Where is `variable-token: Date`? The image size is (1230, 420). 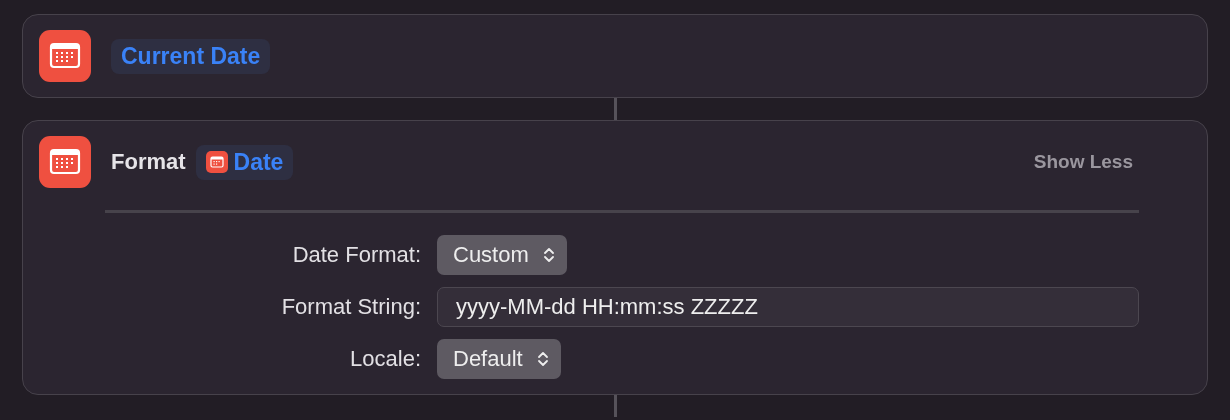 variable-token: Date is located at coordinates (244, 162).